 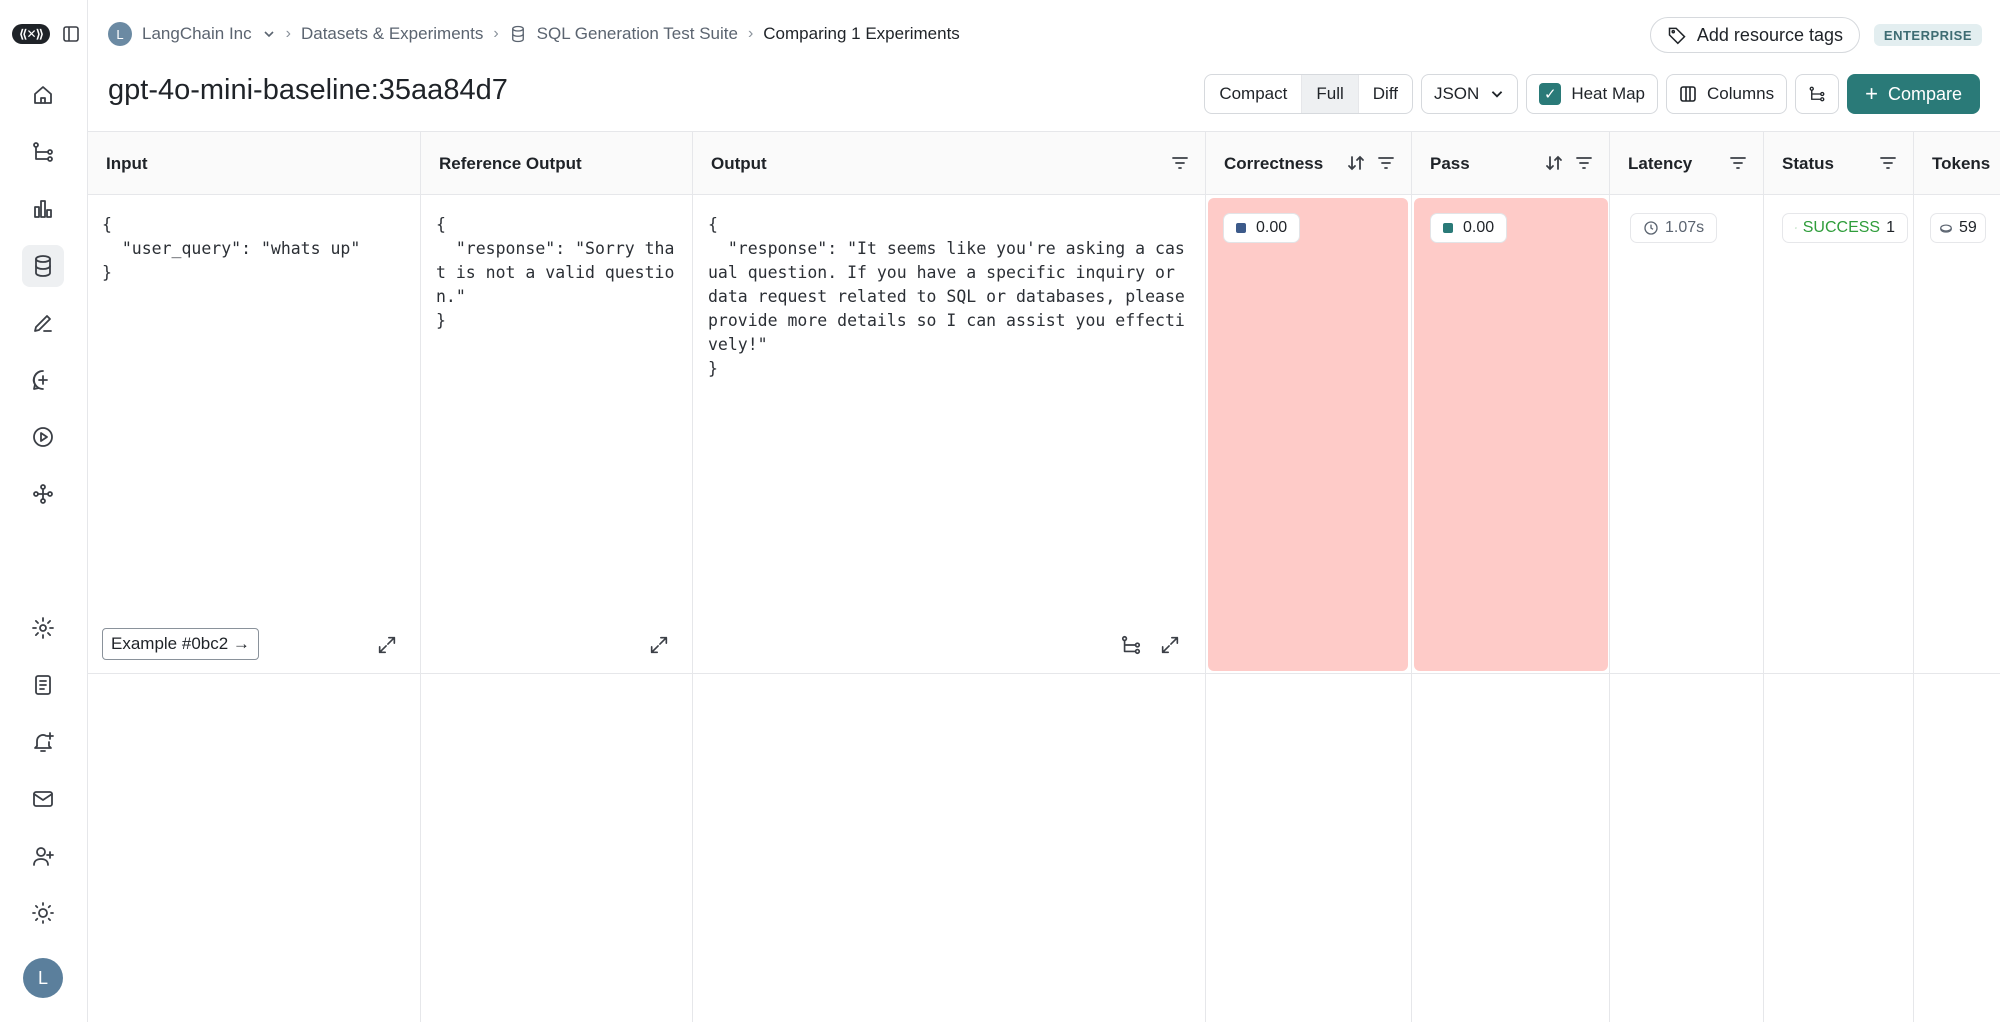 I want to click on correctness-score: 0.00, so click(x=1262, y=228).